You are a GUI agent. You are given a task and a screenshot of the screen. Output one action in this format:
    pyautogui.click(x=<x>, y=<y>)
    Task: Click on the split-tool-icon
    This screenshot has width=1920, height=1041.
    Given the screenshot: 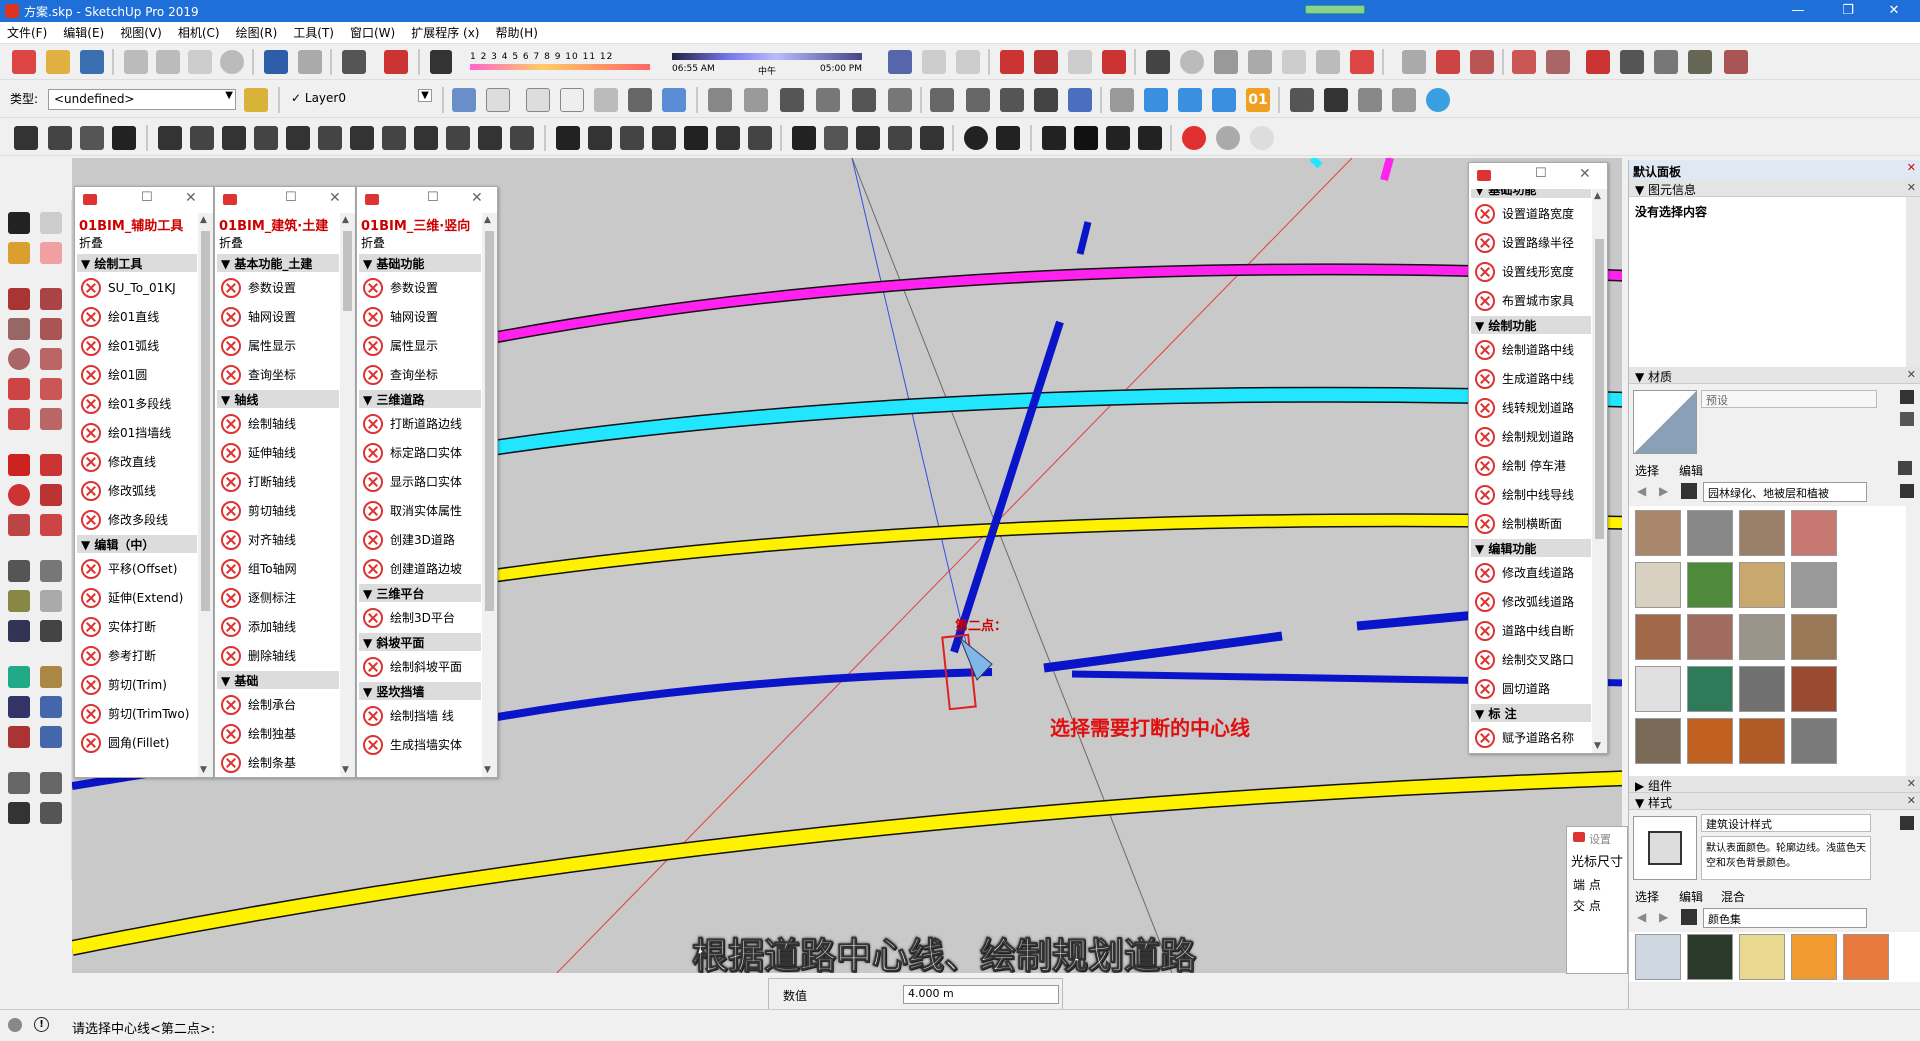 What is the action you would take?
    pyautogui.click(x=522, y=138)
    